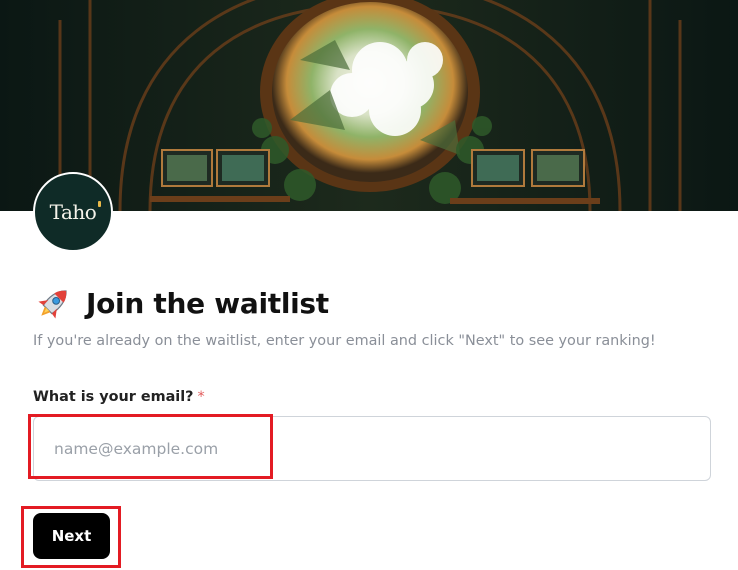 The width and height of the screenshot is (738, 570). What do you see at coordinates (201, 397) in the screenshot?
I see `required-marker: *` at bounding box center [201, 397].